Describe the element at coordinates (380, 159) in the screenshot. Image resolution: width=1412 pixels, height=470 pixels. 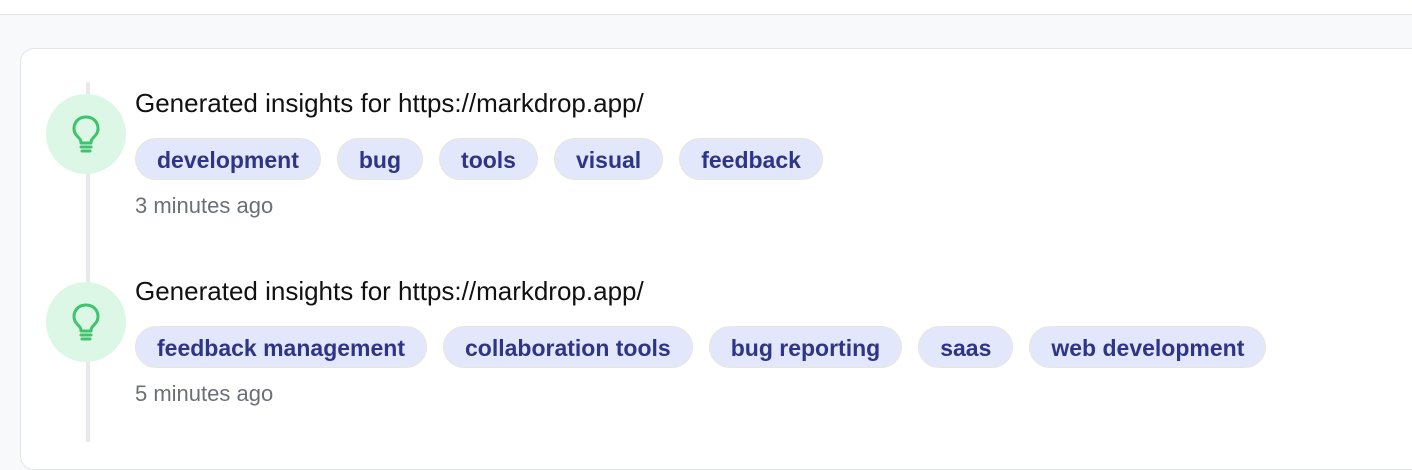
I see `tag-chip: bug` at that location.